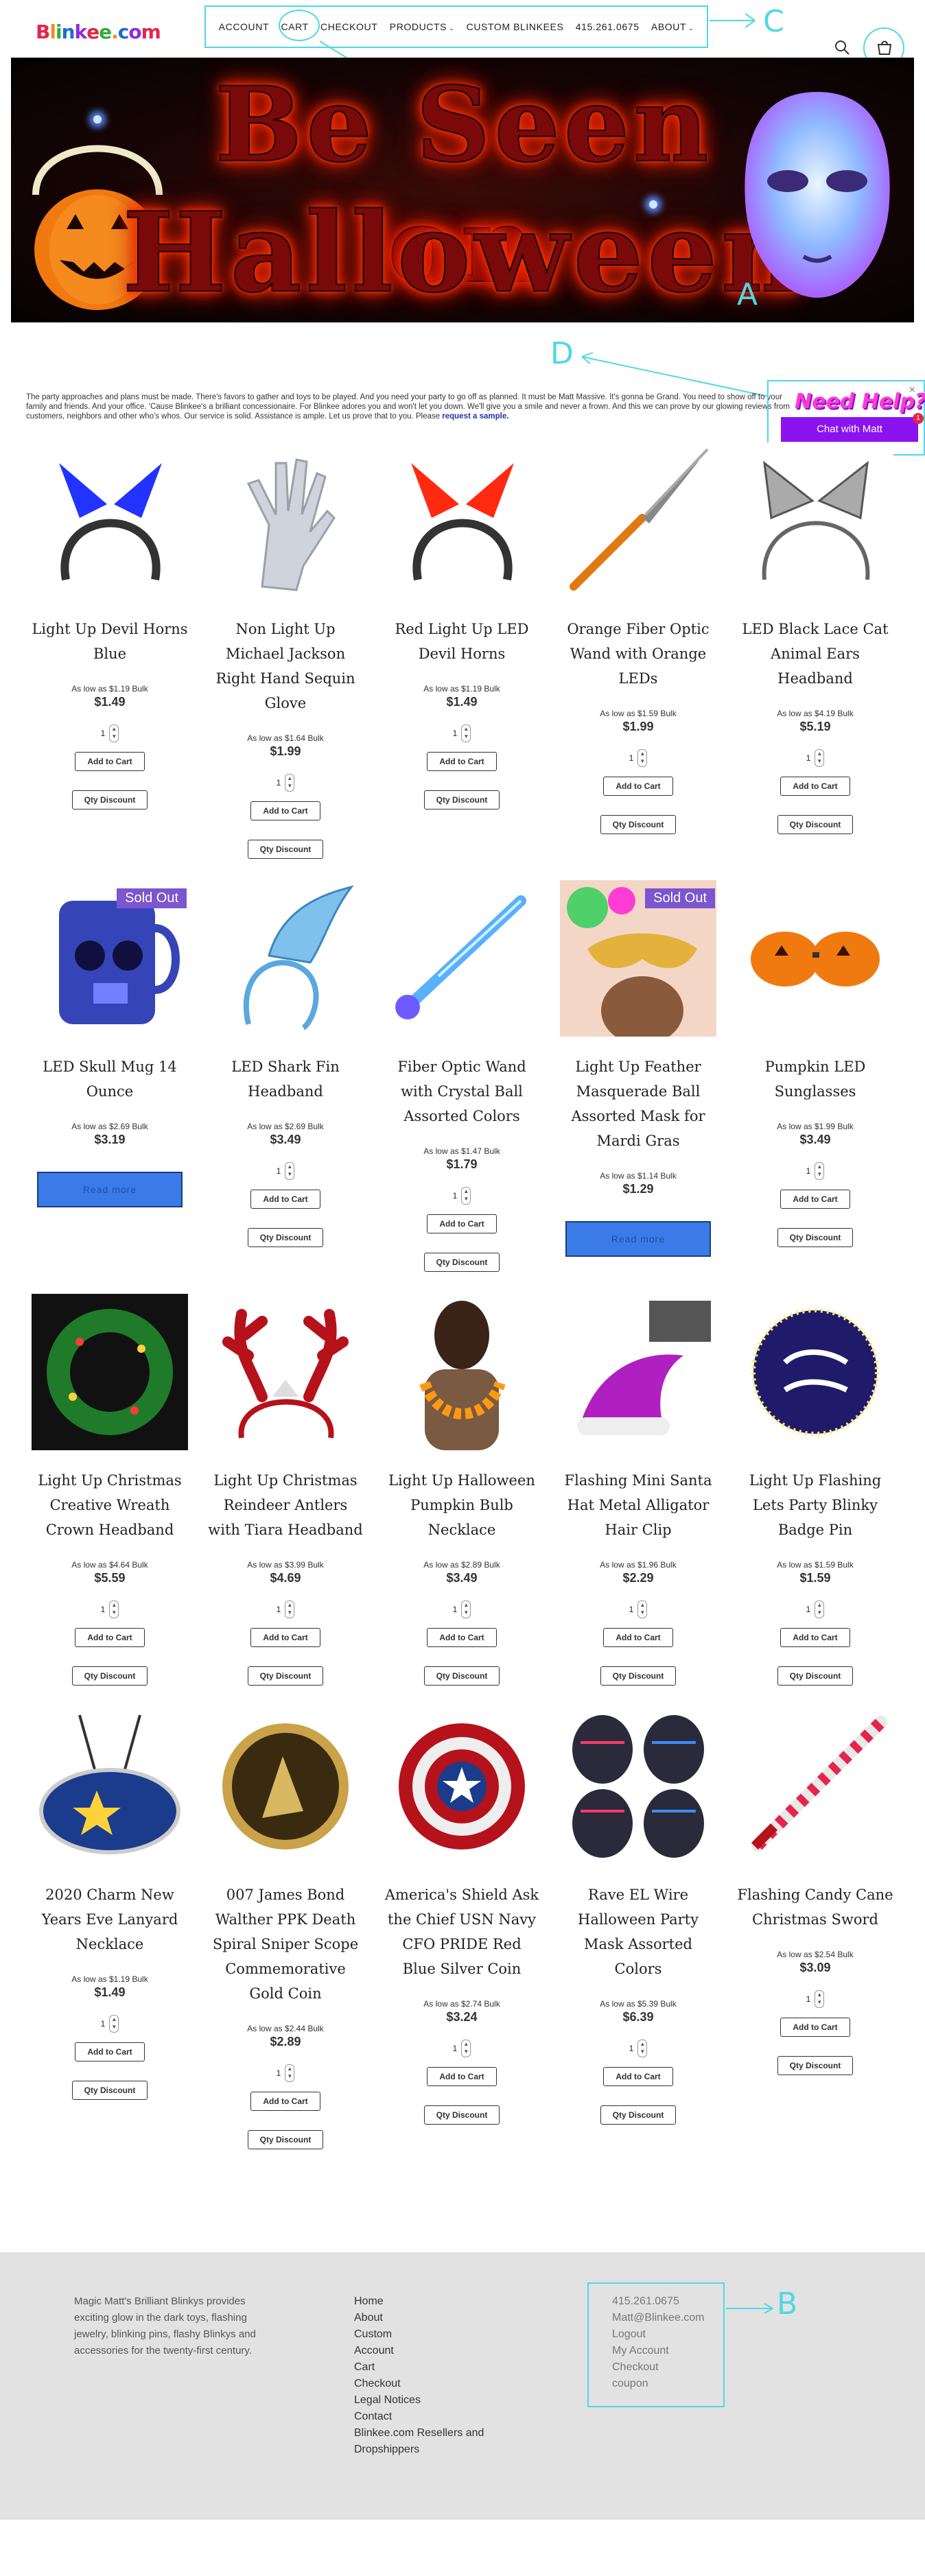 Image resolution: width=925 pixels, height=2576 pixels. What do you see at coordinates (285, 1079) in the screenshot?
I see `product-name: LED Shark Fin Headband` at bounding box center [285, 1079].